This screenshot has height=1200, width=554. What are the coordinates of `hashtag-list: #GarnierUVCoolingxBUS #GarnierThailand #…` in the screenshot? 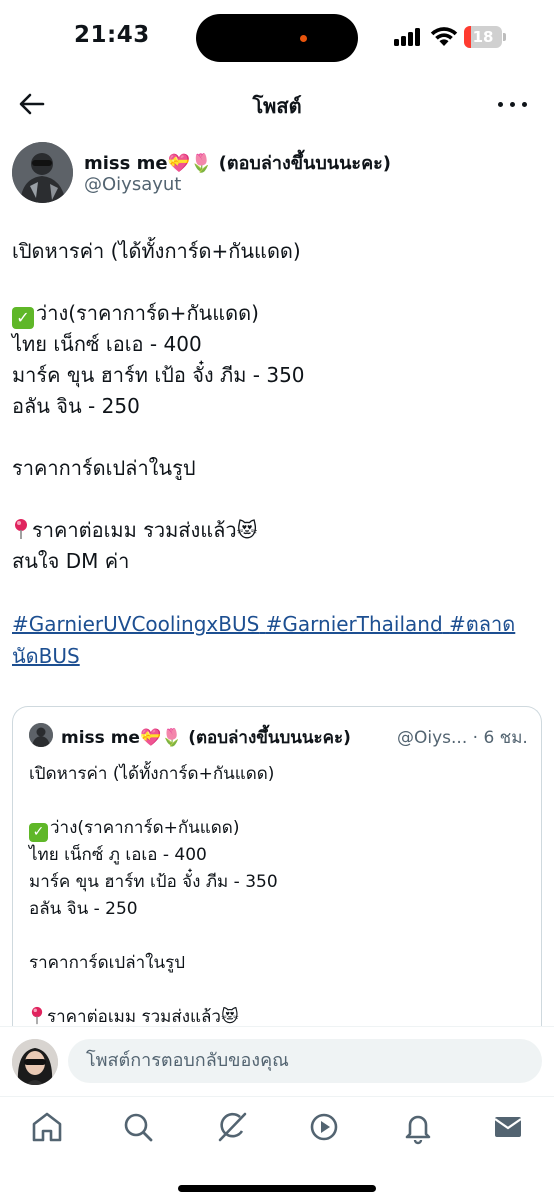 It's located at (277, 640).